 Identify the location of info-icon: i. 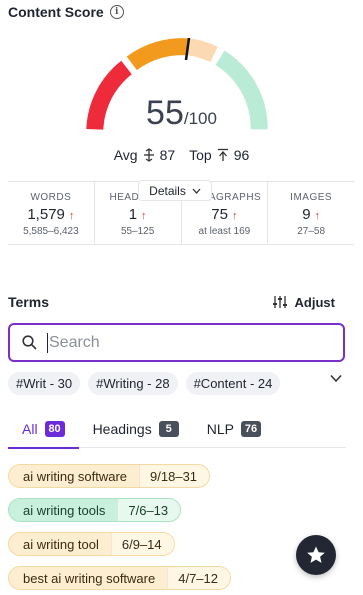
(116, 12).